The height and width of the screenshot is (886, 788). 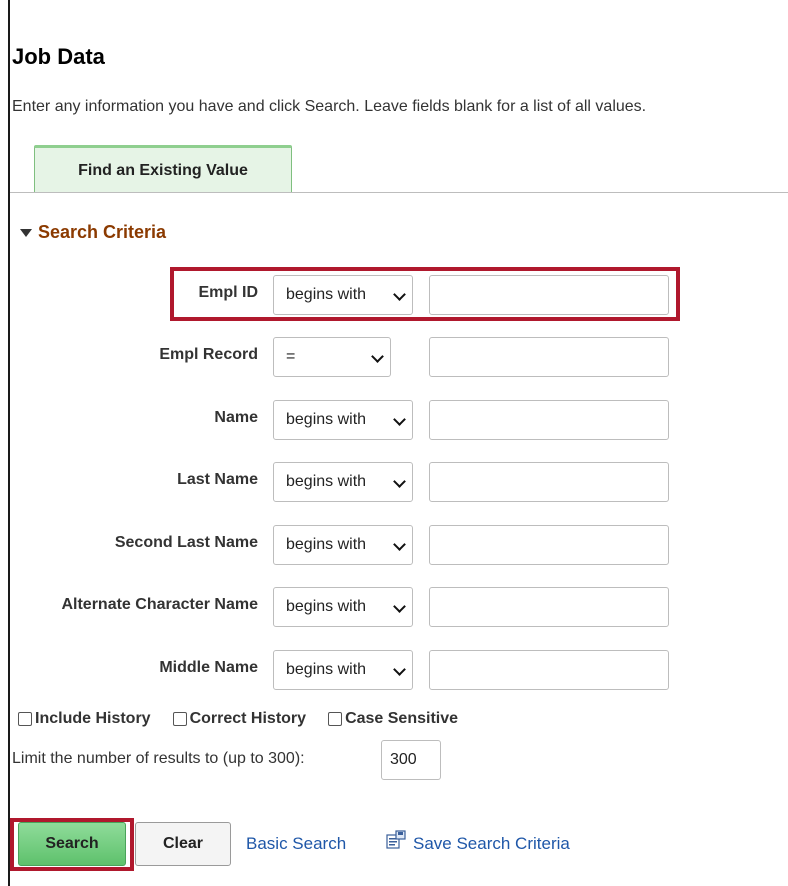 I want to click on name-operator-value: begins with, so click(x=326, y=419).